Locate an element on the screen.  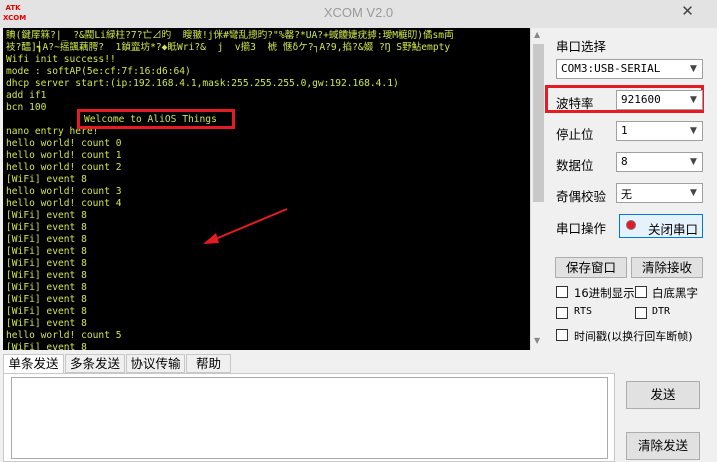
status-indicator-icon is located at coordinates (631, 225).